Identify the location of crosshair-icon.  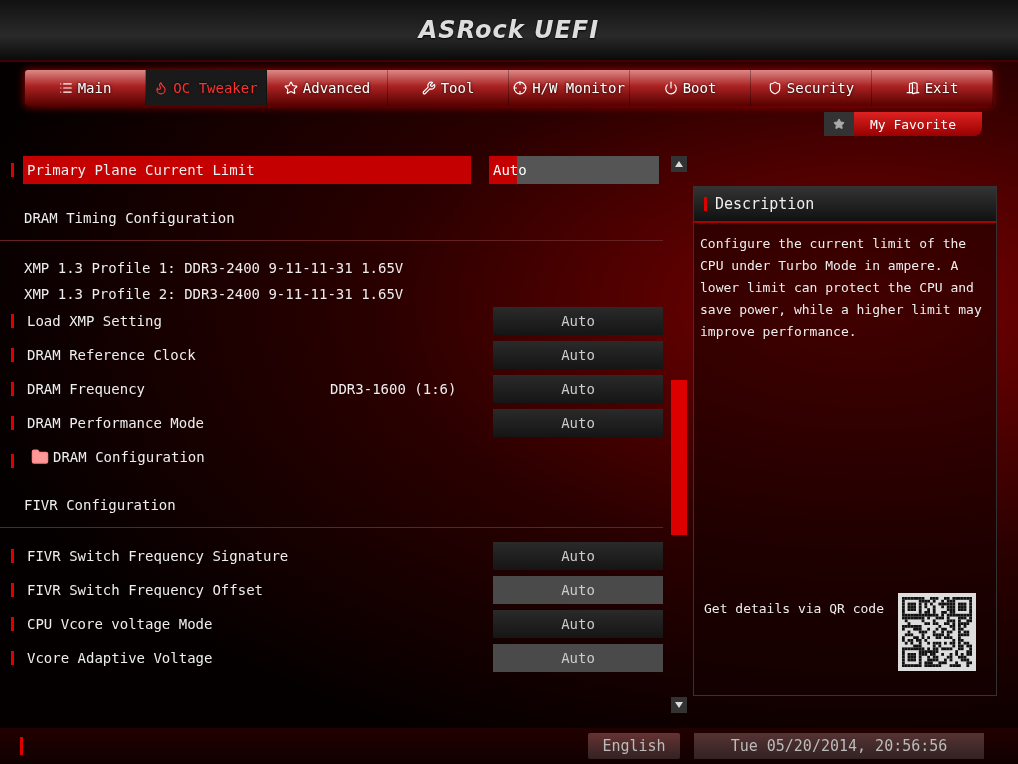
(520, 88).